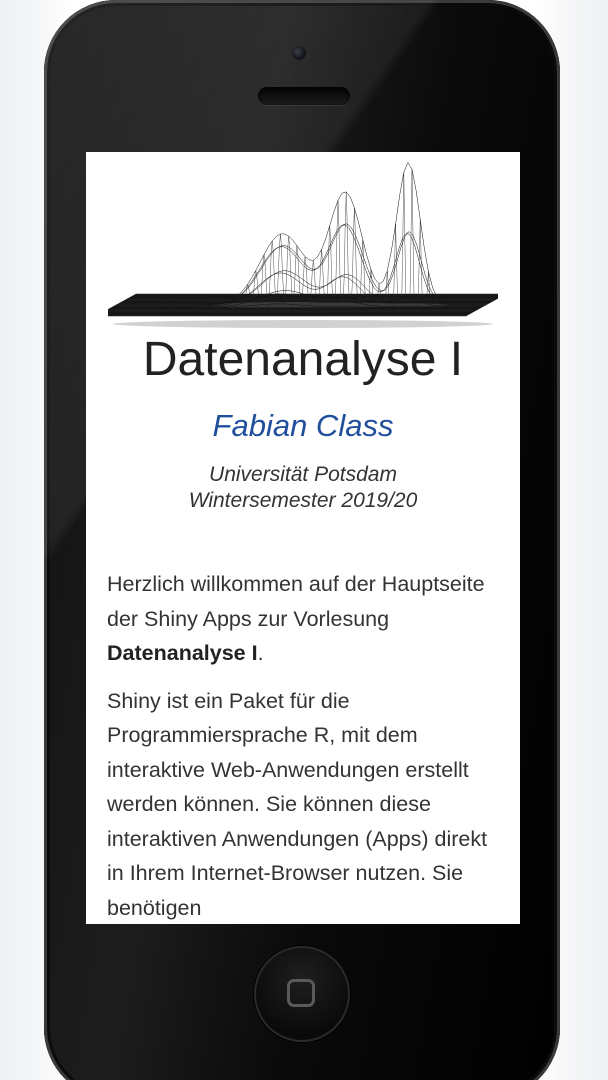 The image size is (608, 1080). Describe the element at coordinates (182, 653) in the screenshot. I see `course-name: Datenanalyse I` at that location.